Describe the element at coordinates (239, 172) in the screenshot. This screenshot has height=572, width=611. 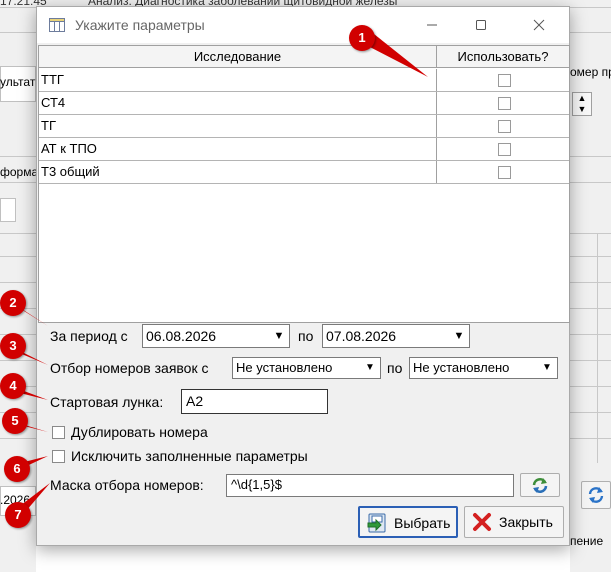
I see `row-study-name: Т3 общий` at that location.